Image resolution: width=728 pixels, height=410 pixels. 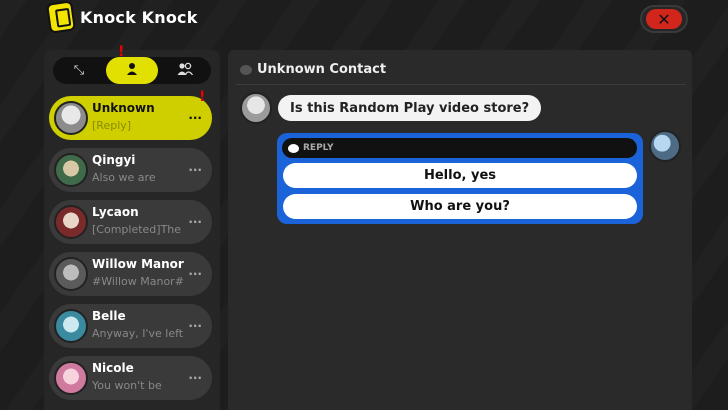 I want to click on contact-preview: Anyway, I've left, so click(x=138, y=333).